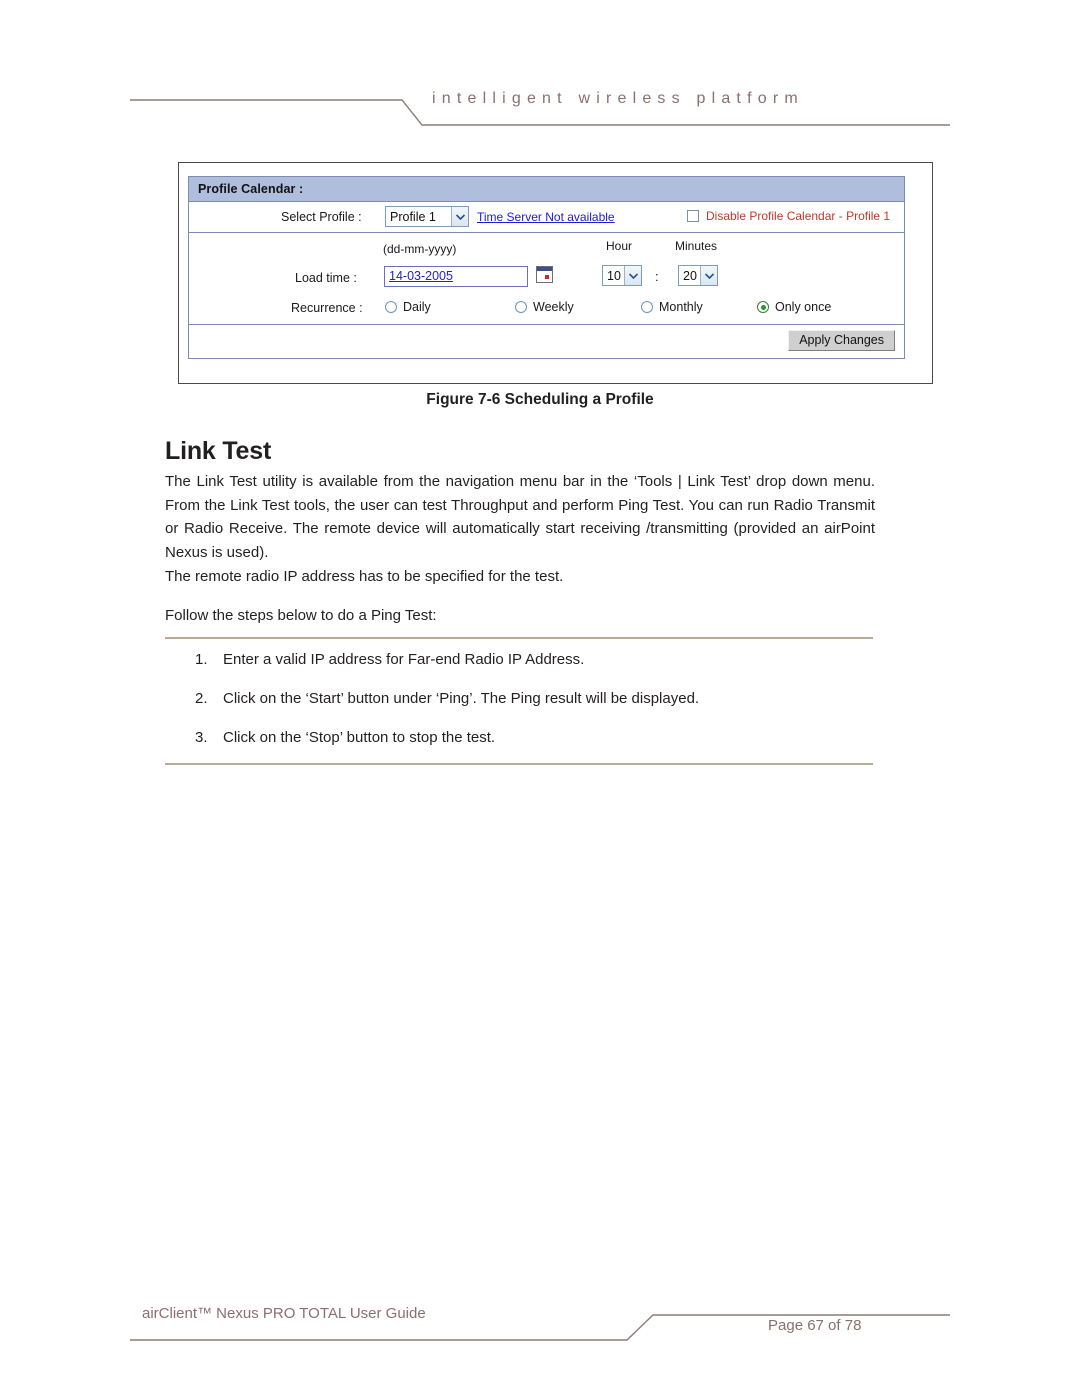  What do you see at coordinates (519, 638) in the screenshot?
I see `steps-divider-top` at bounding box center [519, 638].